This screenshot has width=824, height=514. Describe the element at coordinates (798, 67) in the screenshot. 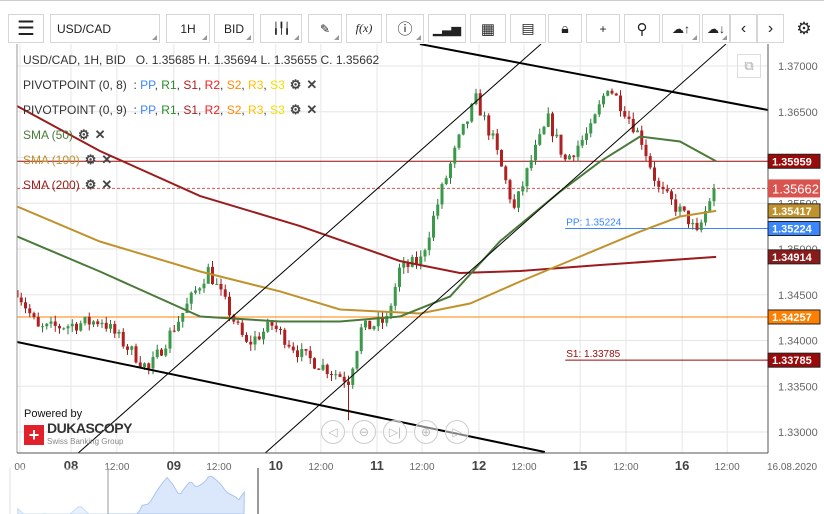

I see `y-tick-label: 1.37000` at that location.